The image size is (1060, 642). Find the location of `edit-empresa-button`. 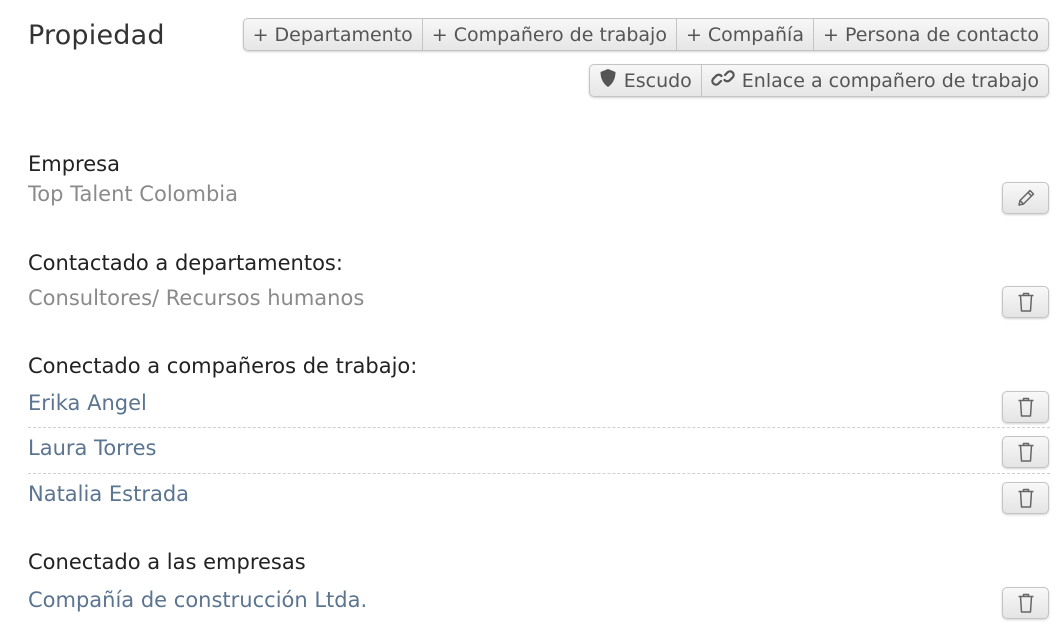

edit-empresa-button is located at coordinates (1025, 198).